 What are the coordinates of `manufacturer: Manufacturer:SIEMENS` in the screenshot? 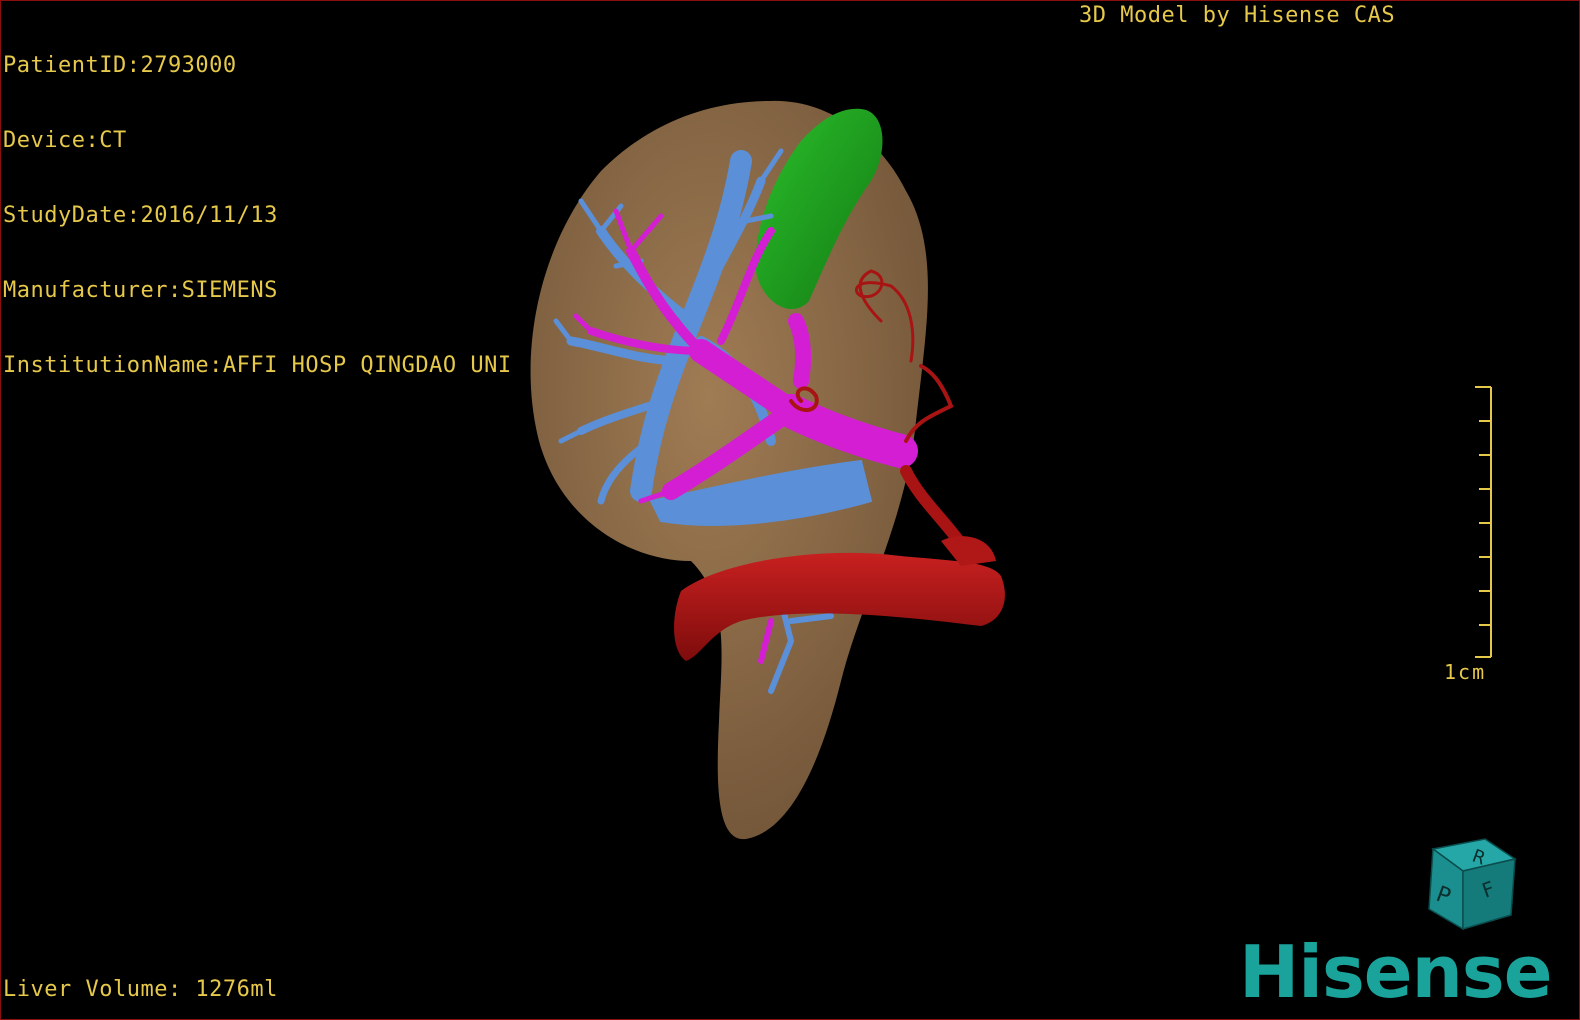 It's located at (140, 290).